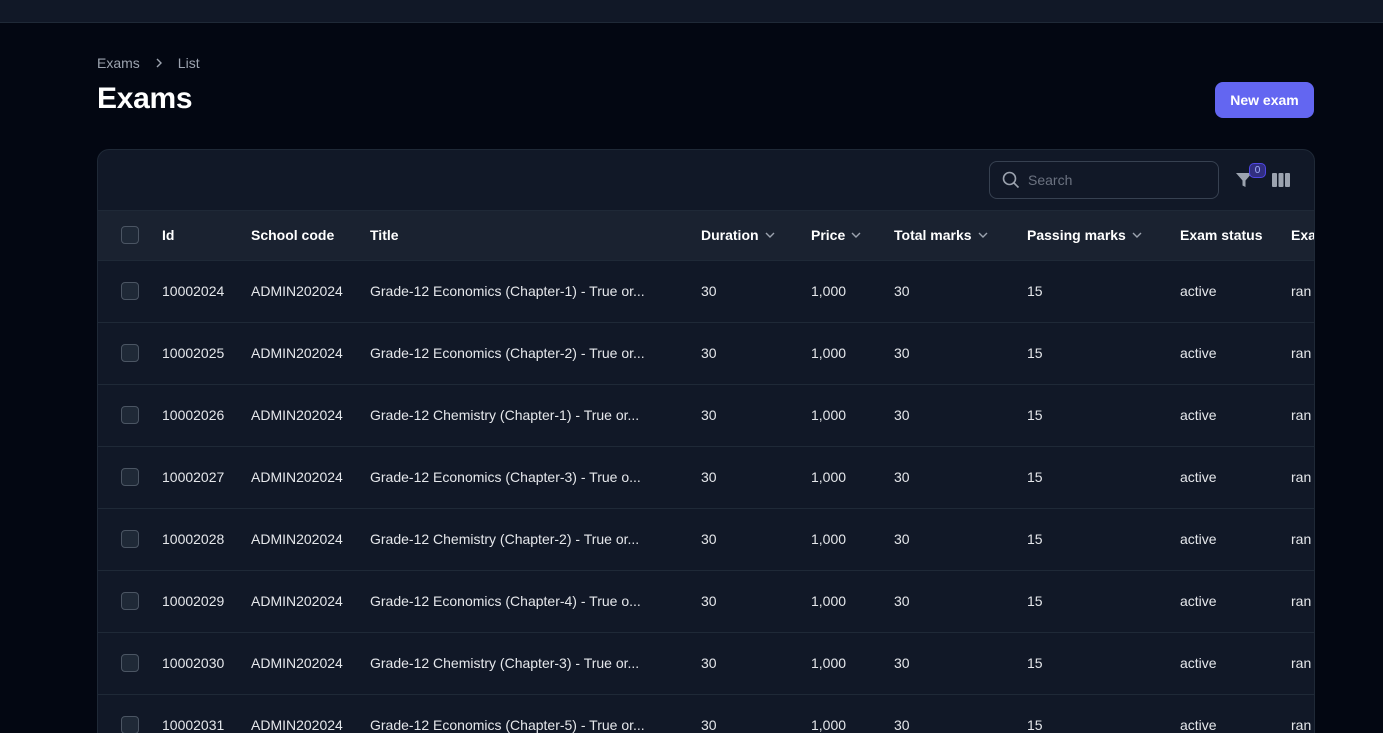 The height and width of the screenshot is (733, 1383). What do you see at coordinates (193, 291) in the screenshot?
I see `cell-id: 10002024` at bounding box center [193, 291].